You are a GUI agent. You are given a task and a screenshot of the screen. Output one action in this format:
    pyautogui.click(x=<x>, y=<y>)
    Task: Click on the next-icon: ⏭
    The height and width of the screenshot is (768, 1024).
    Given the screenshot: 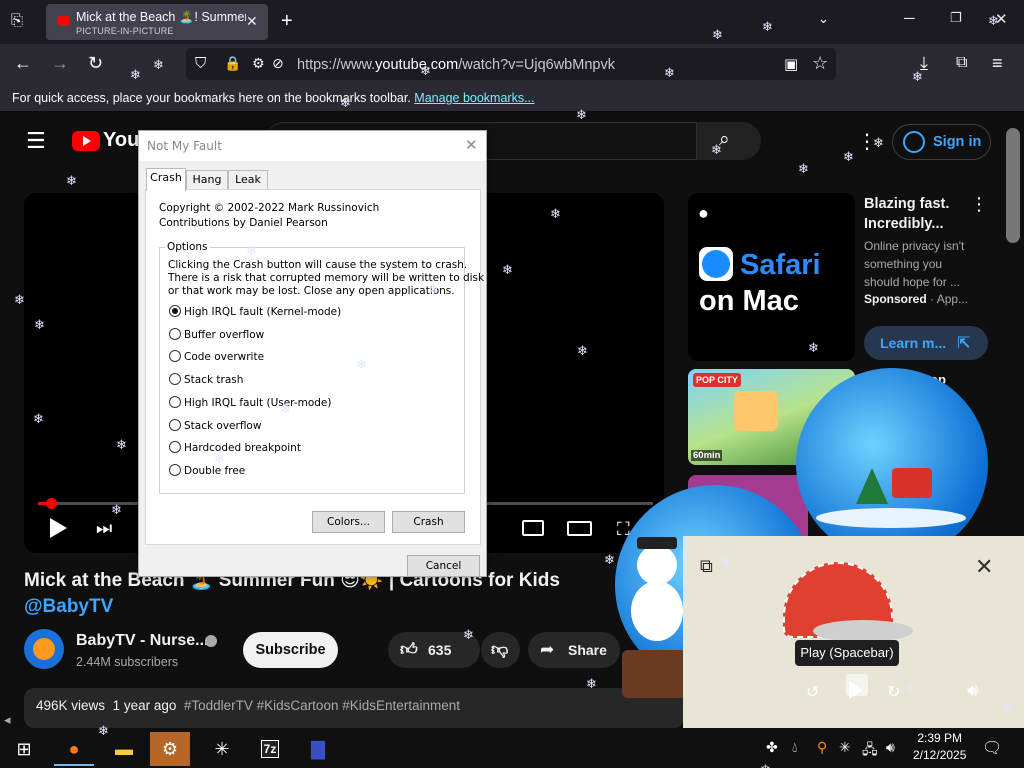 What is the action you would take?
    pyautogui.click(x=104, y=528)
    